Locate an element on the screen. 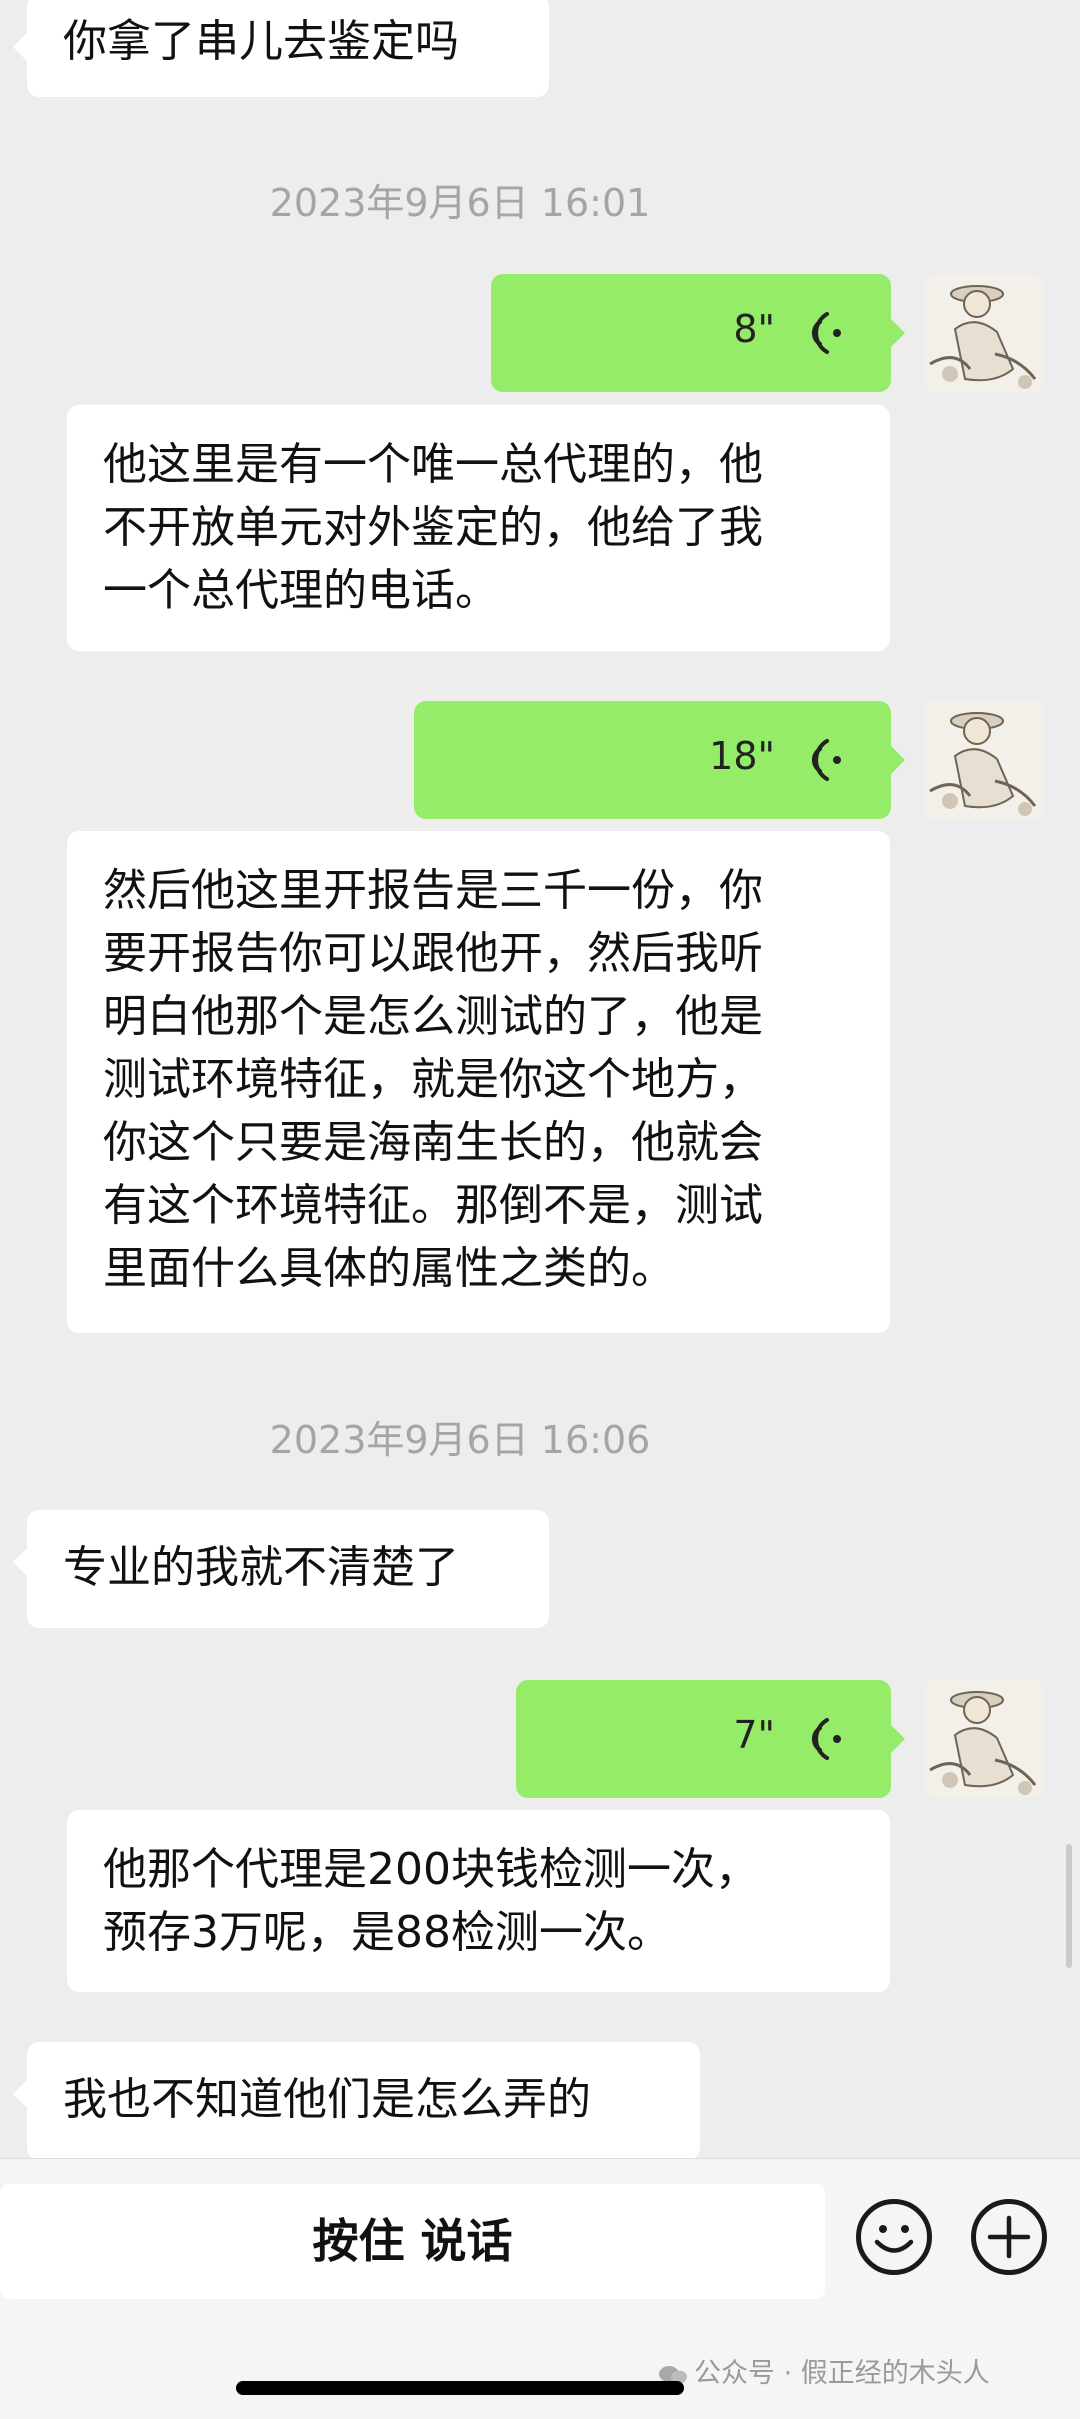 This screenshot has width=1080, height=2419. timestamp: 2023年9月6日 16:01 is located at coordinates (460, 203).